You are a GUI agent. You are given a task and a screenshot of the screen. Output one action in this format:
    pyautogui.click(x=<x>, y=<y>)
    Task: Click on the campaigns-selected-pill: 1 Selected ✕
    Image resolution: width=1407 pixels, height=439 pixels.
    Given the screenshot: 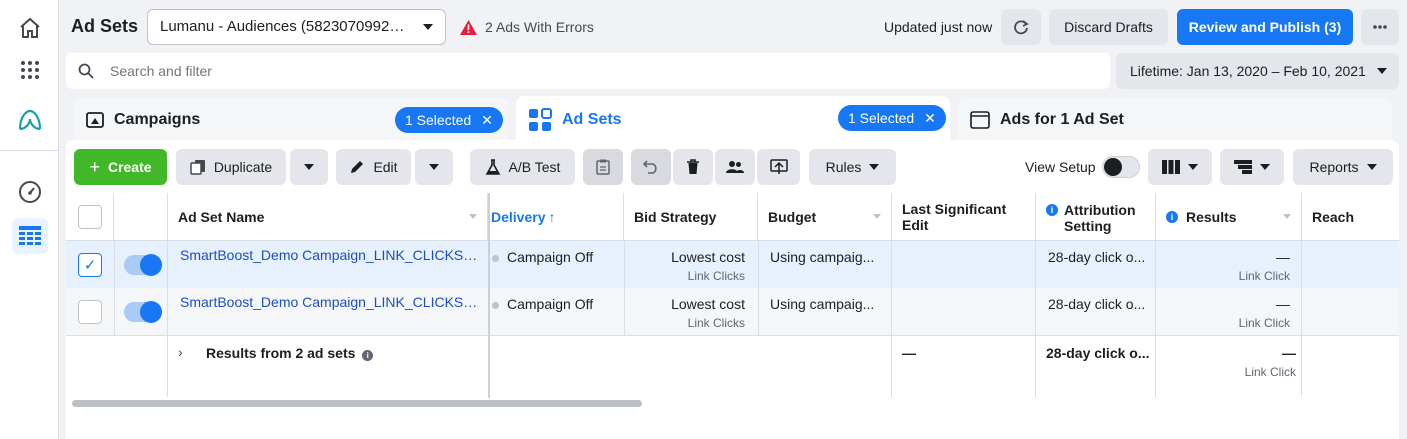 What is the action you would take?
    pyautogui.click(x=449, y=120)
    